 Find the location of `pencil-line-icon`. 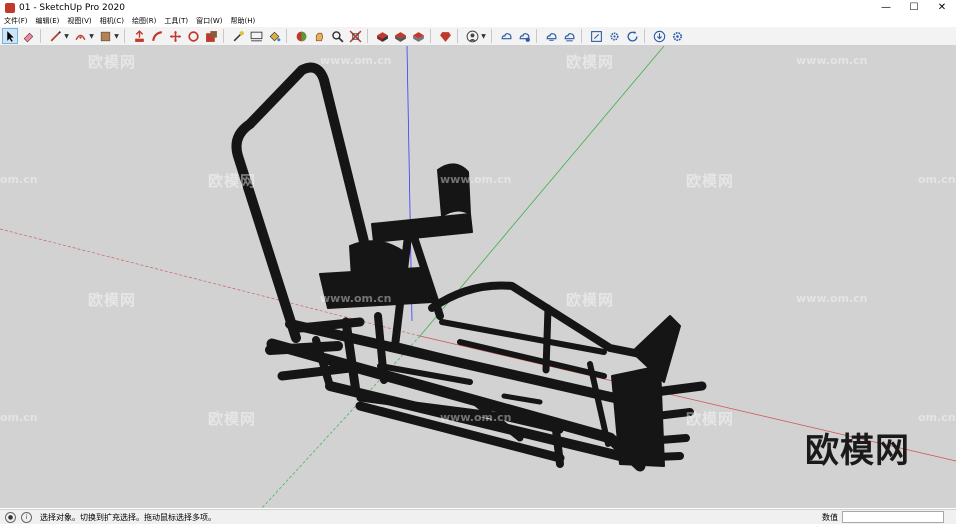

pencil-line-icon is located at coordinates (55, 36).